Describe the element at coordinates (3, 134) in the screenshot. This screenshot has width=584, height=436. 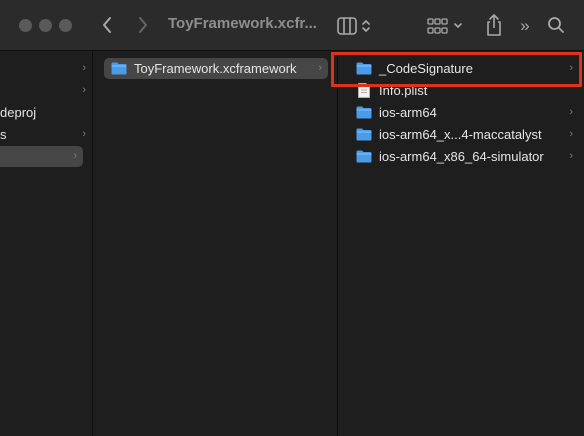
I see `list-item-label: s` at that location.